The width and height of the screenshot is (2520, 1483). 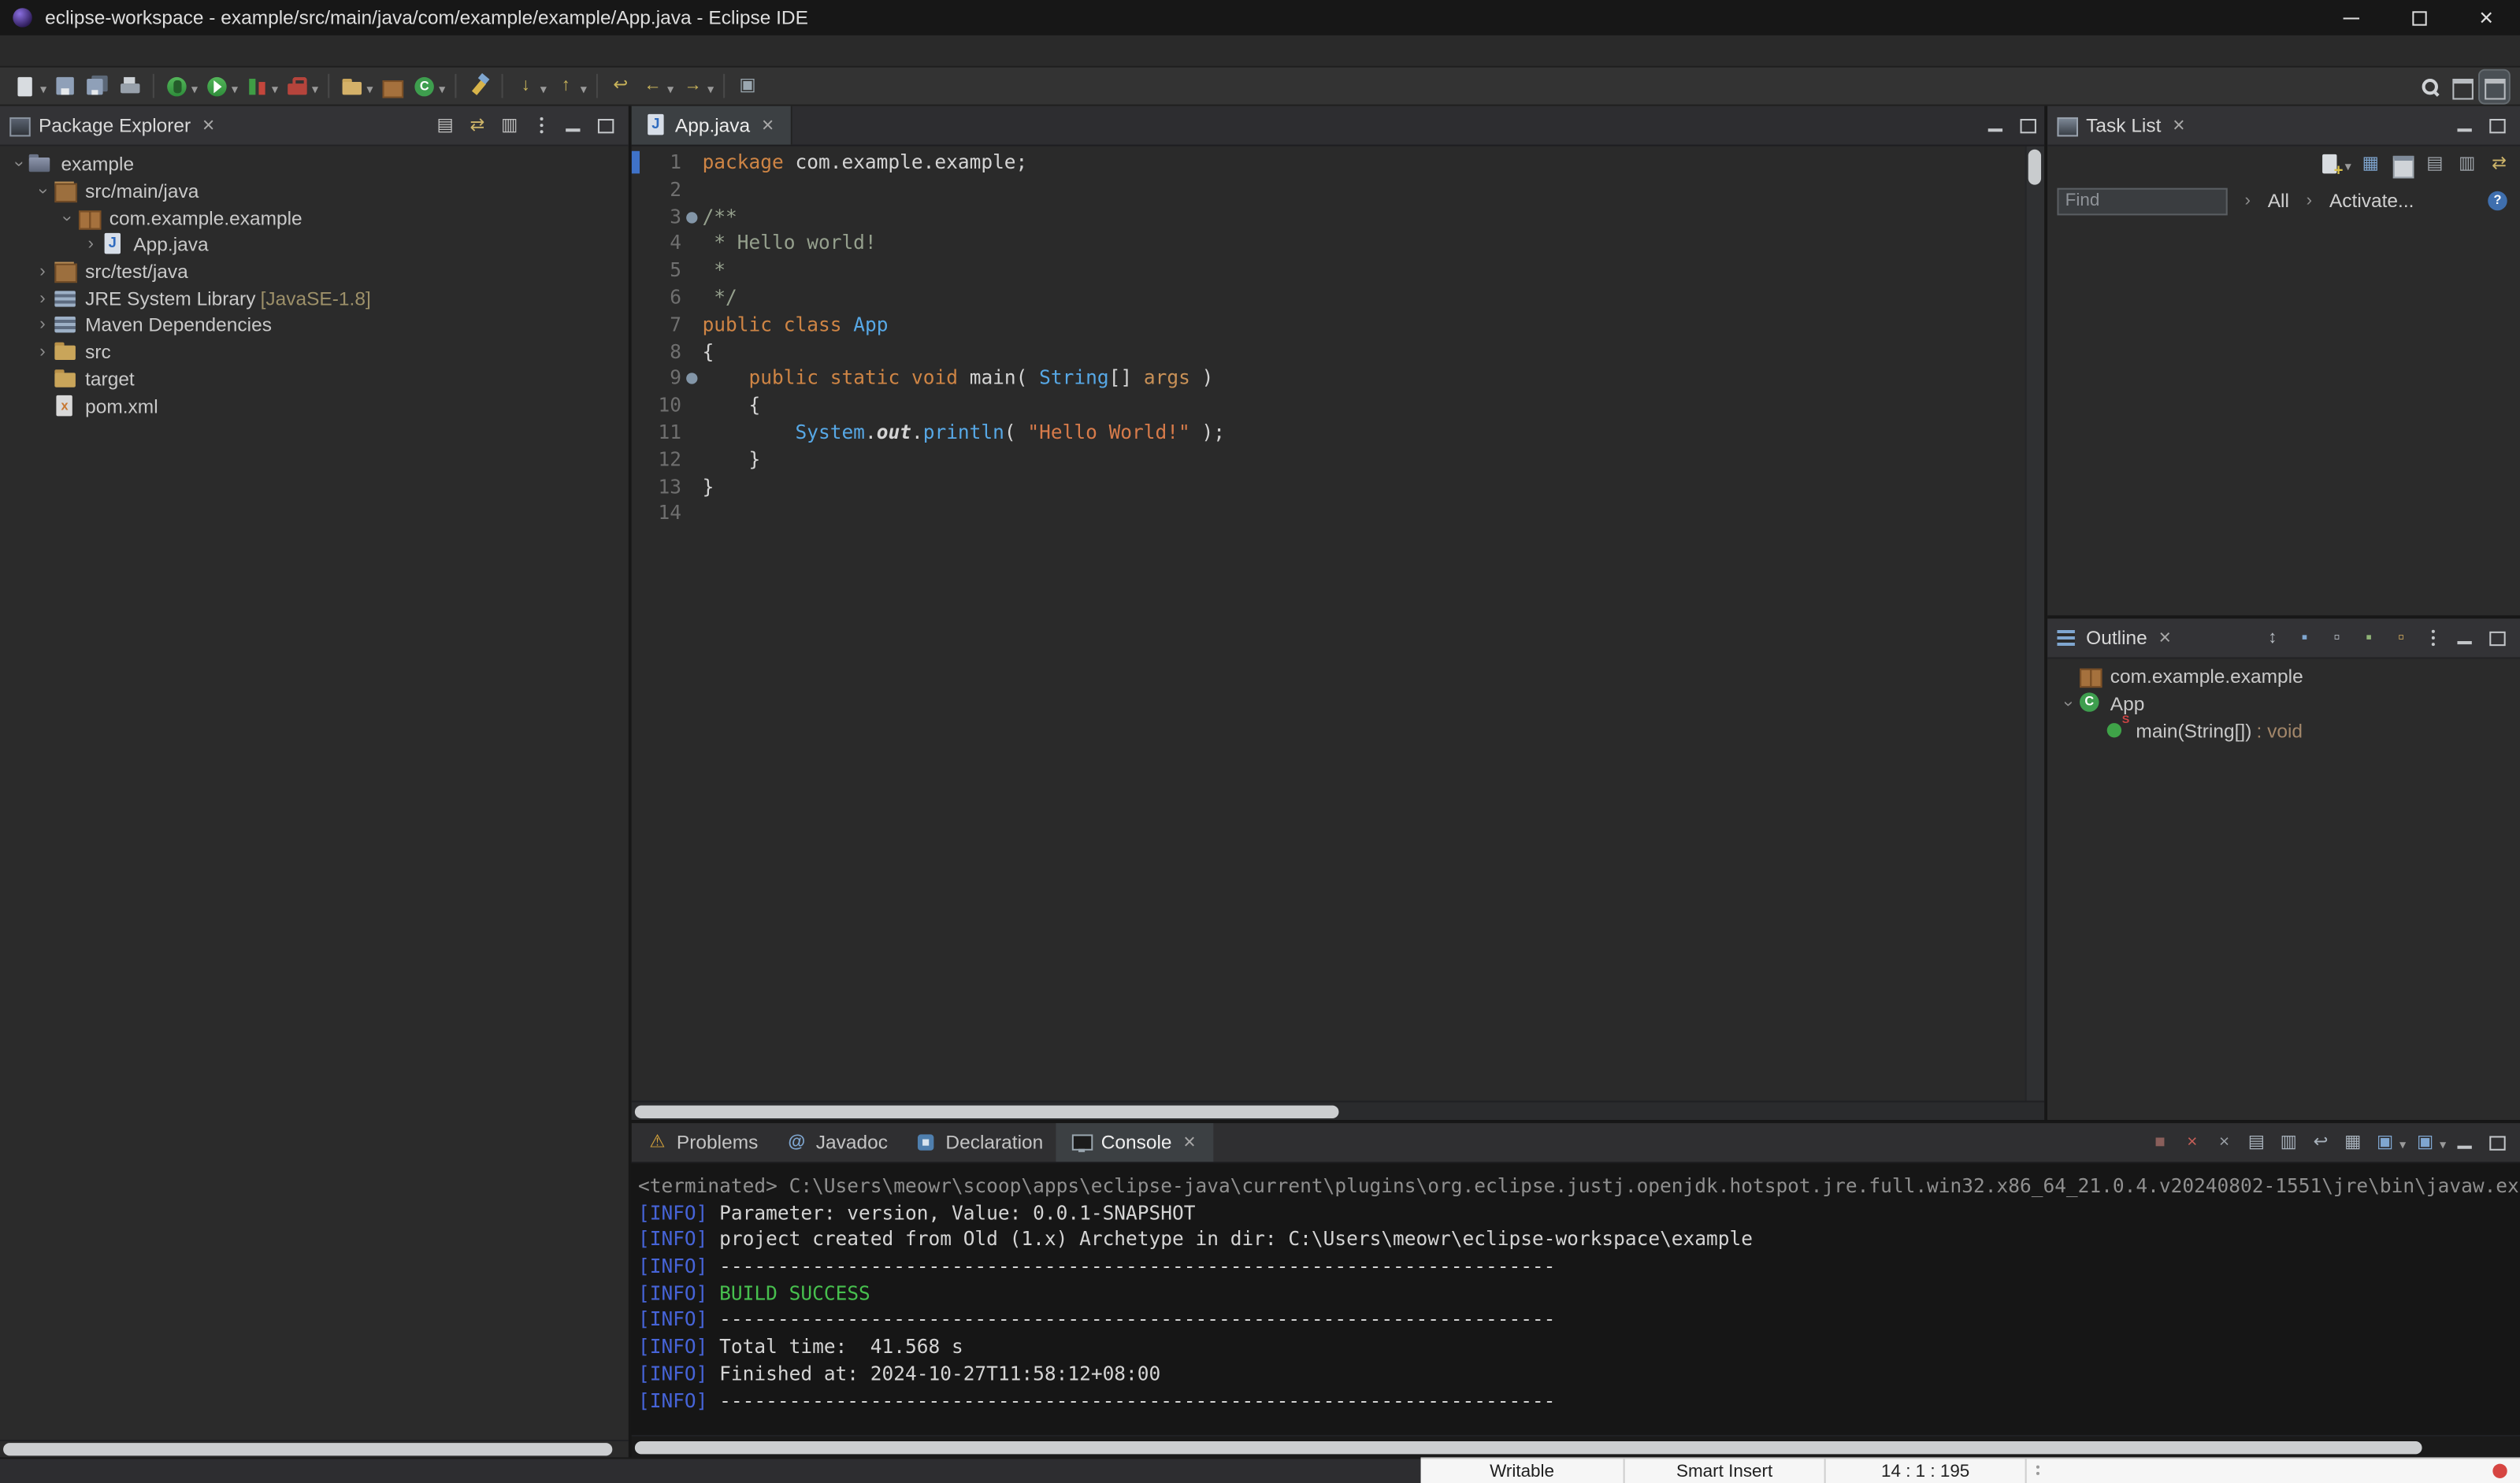 What do you see at coordinates (314, 406) in the screenshot?
I see `tree-item-pom-xml: pom.xml` at bounding box center [314, 406].